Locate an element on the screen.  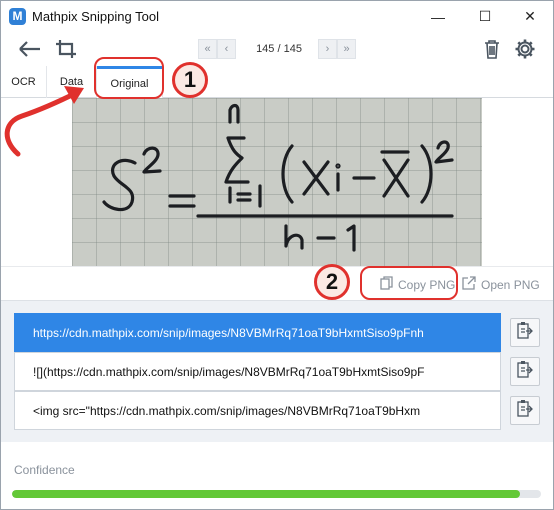
nav-back-group: « ‹ is located at coordinates (217, 49).